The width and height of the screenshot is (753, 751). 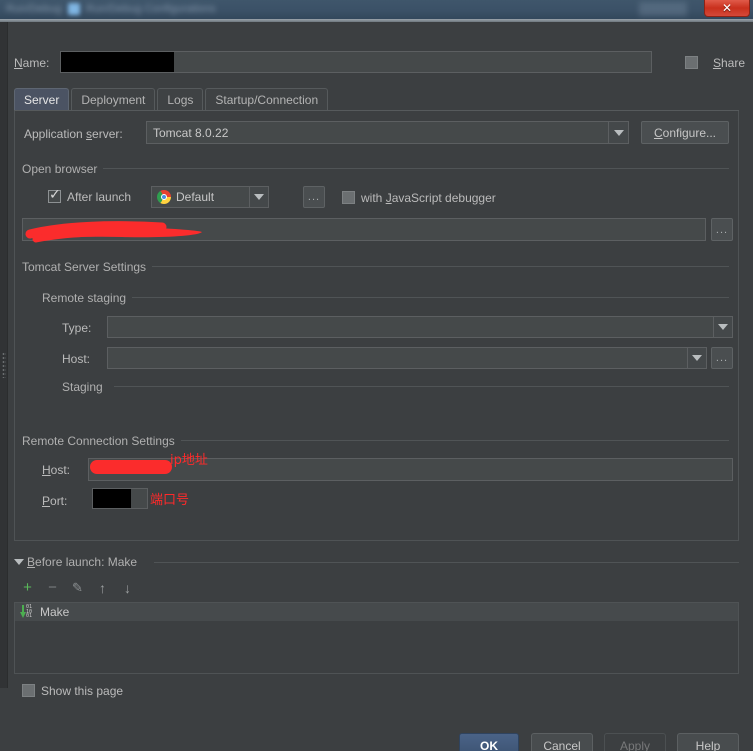 I want to click on pencil-icon: ✎, so click(x=77, y=587).